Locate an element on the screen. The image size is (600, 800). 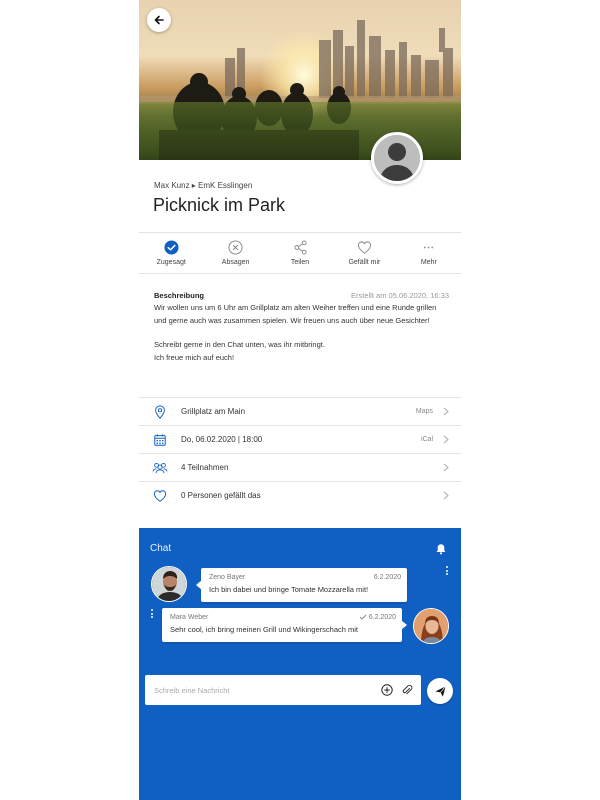
share-button: Teilen is located at coordinates (300, 254).